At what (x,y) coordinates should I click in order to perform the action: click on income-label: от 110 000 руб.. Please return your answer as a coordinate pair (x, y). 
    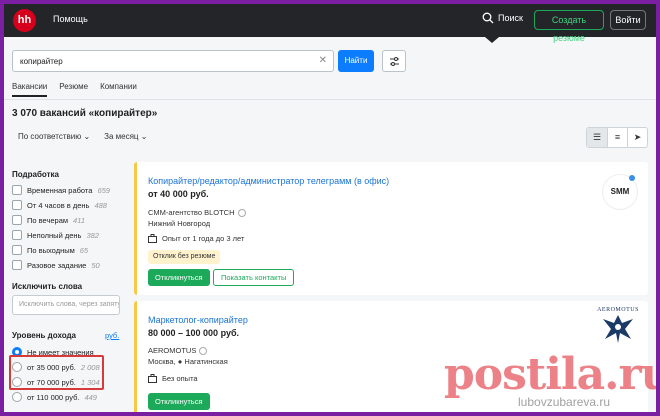
    Looking at the image, I should click on (53, 397).